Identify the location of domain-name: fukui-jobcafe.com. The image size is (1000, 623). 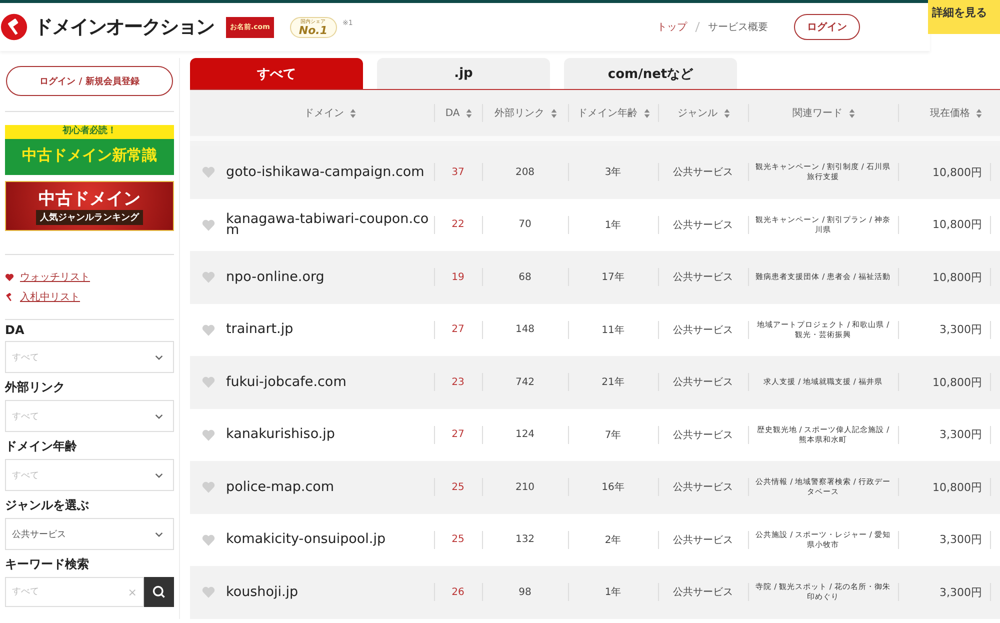
(329, 382).